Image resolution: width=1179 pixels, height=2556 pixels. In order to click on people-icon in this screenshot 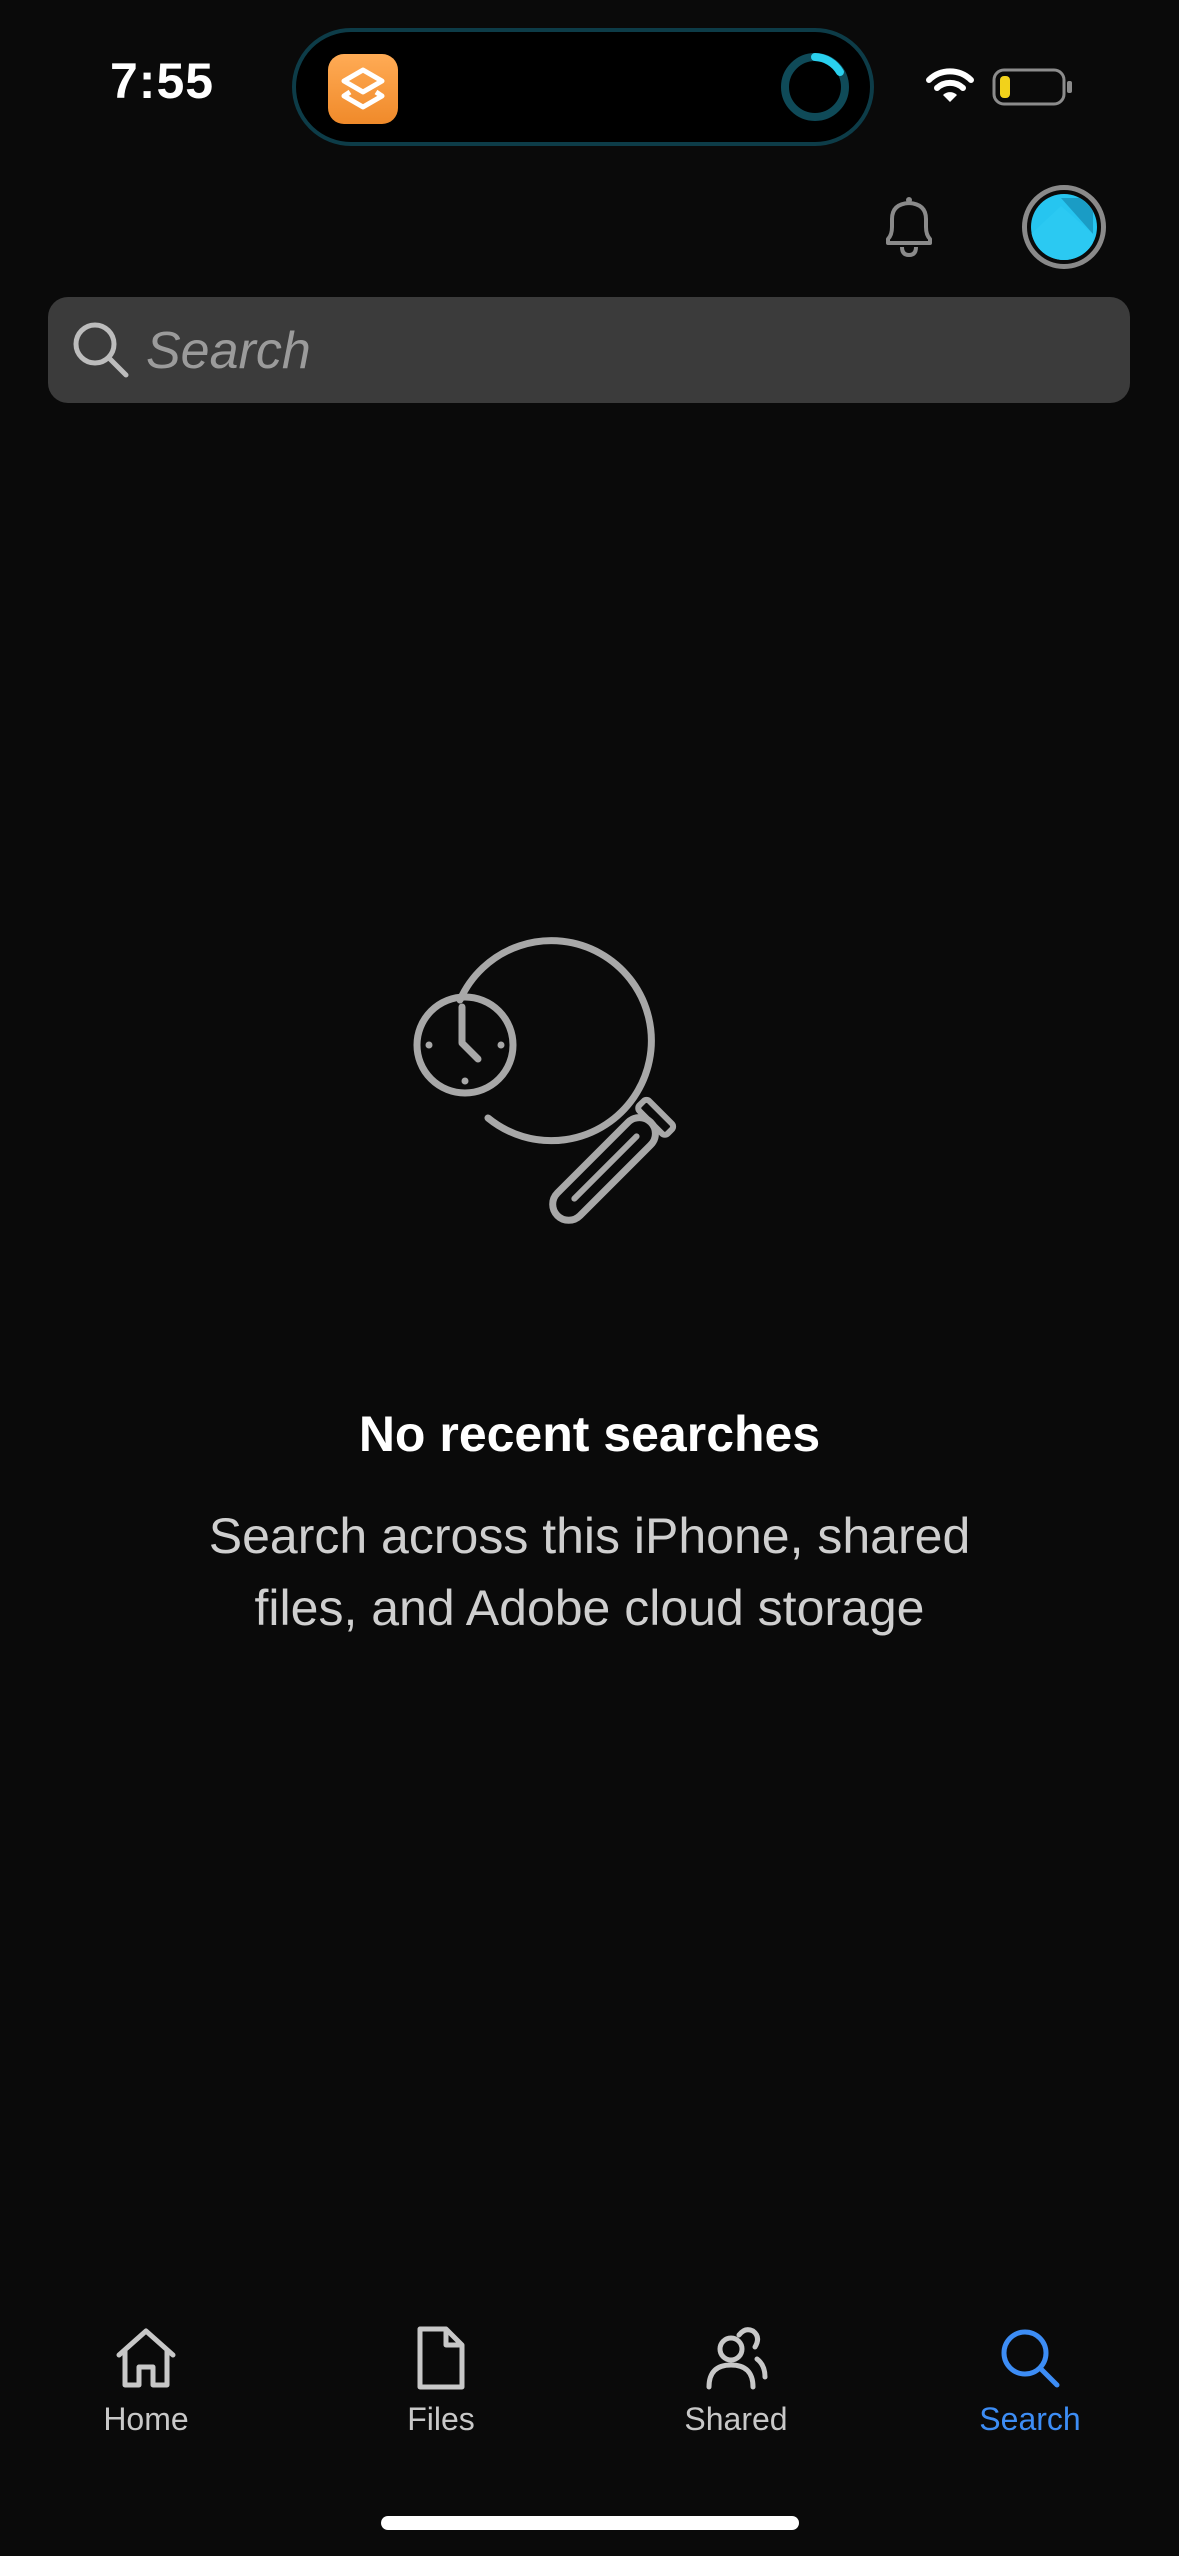, I will do `click(737, 2358)`.